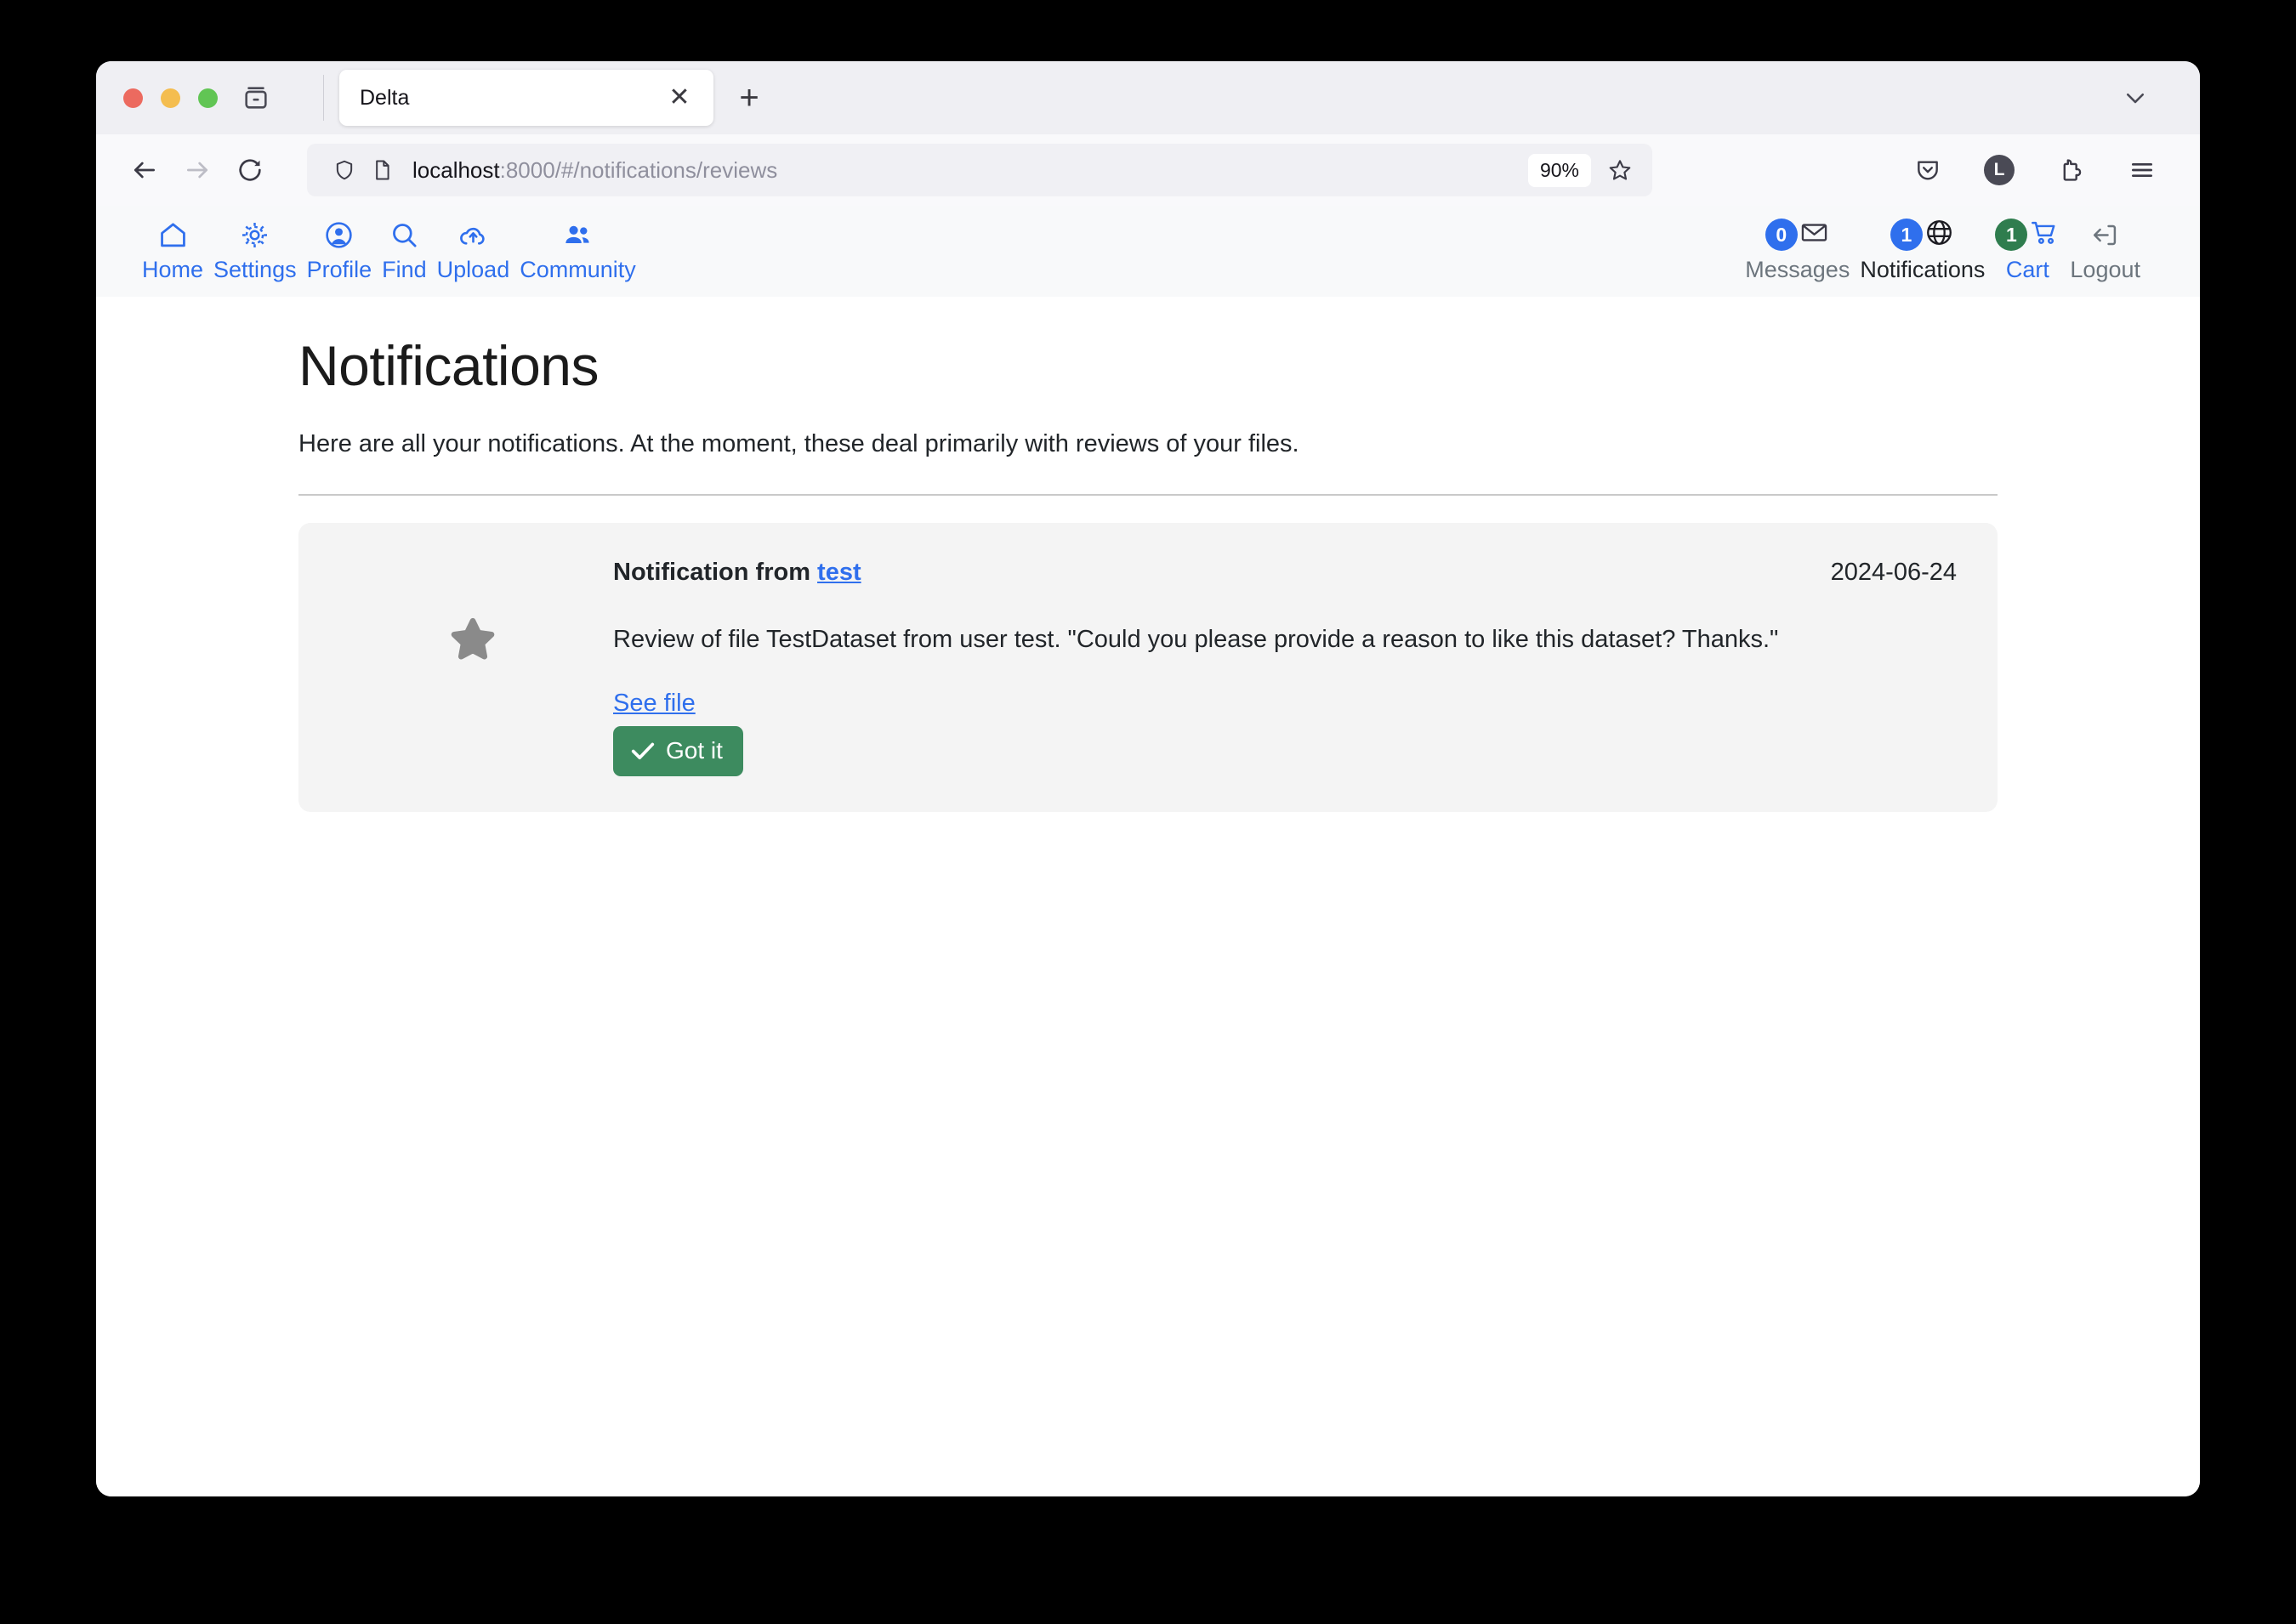 This screenshot has height=1624, width=2296. I want to click on nav-label-notifications: Notifications, so click(1923, 270).